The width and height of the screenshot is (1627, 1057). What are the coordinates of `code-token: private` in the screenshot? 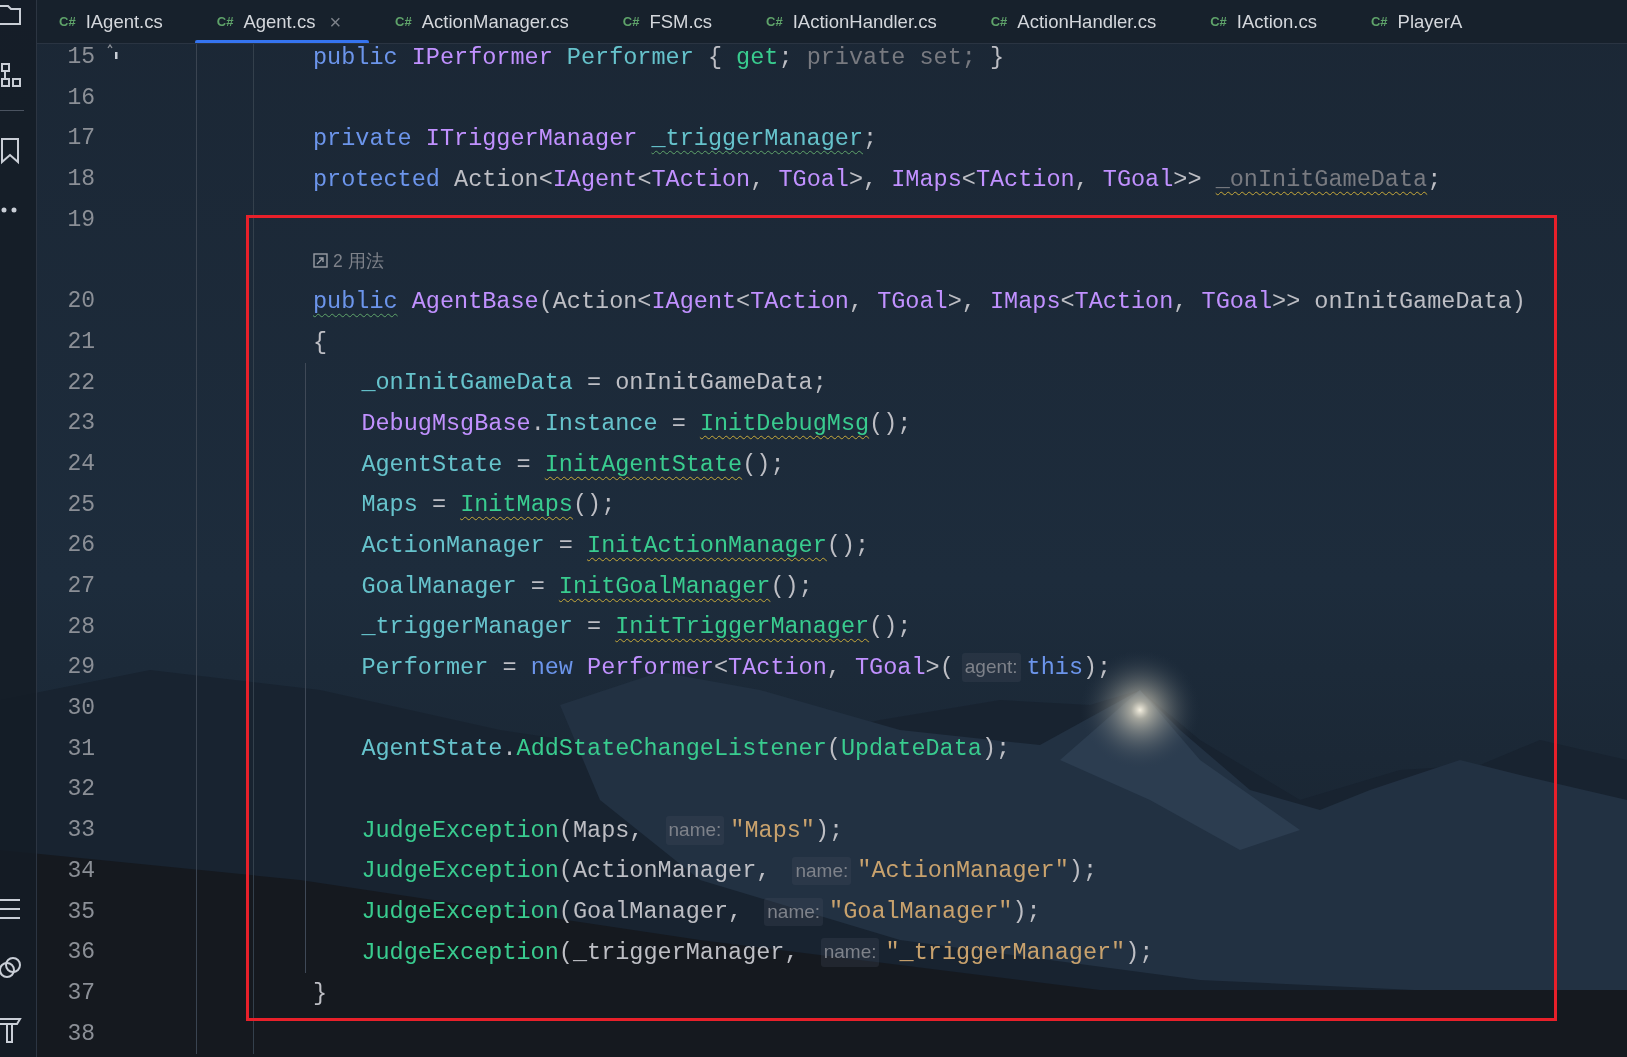 It's located at (363, 139).